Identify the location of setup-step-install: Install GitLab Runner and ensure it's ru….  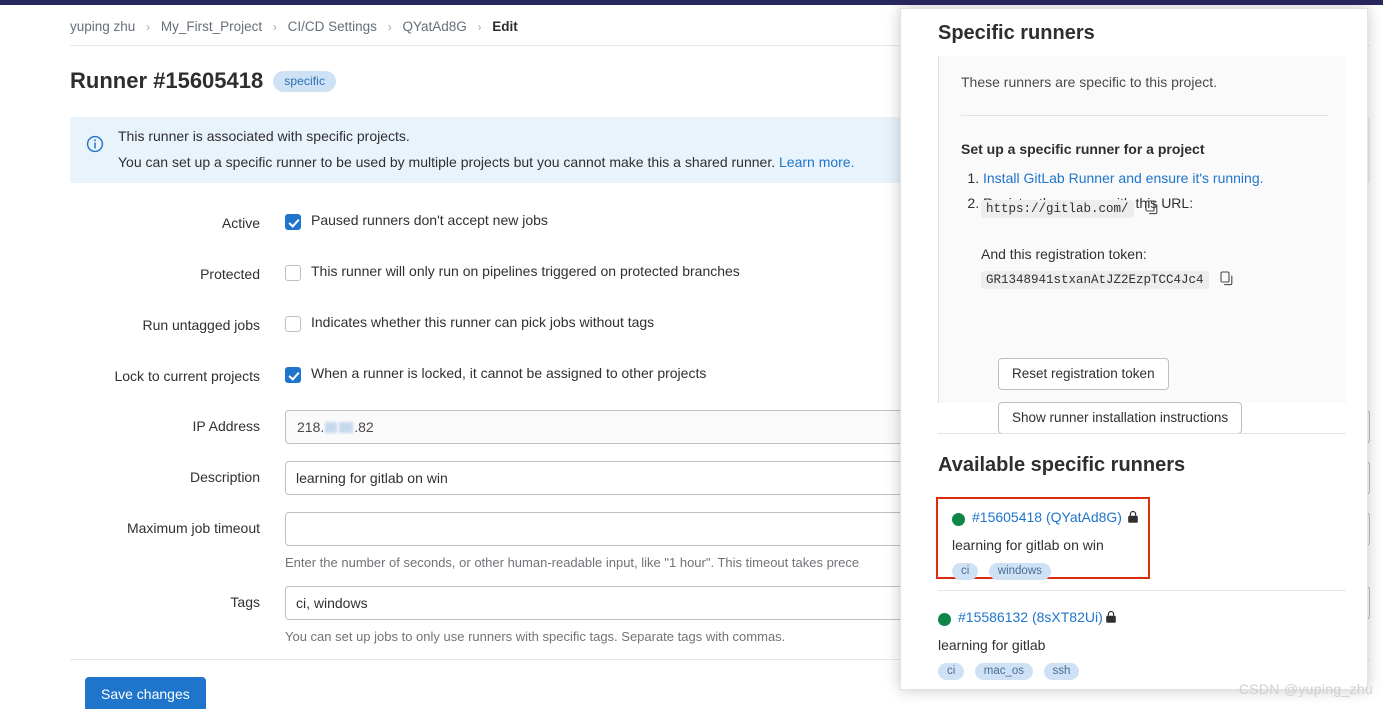
(1123, 178).